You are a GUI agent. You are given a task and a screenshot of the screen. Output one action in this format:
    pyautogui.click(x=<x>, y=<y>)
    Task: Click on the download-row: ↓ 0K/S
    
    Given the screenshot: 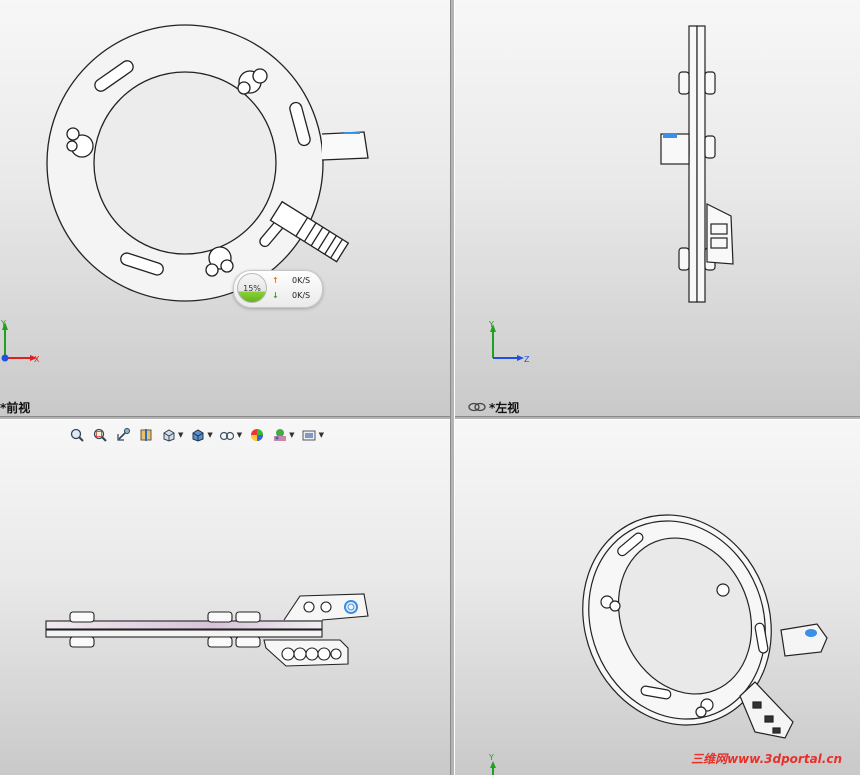 What is the action you would take?
    pyautogui.click(x=295, y=295)
    